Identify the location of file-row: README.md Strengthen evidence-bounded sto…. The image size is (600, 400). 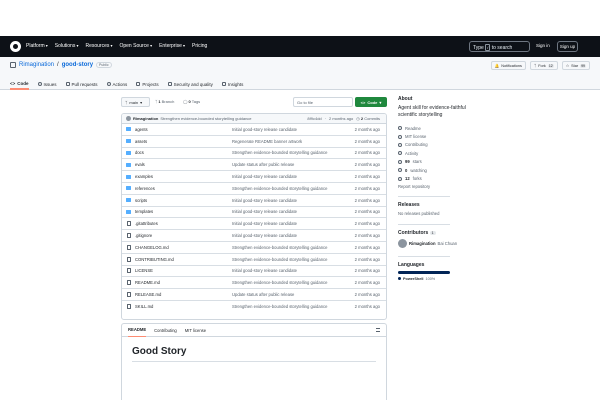
(254, 283).